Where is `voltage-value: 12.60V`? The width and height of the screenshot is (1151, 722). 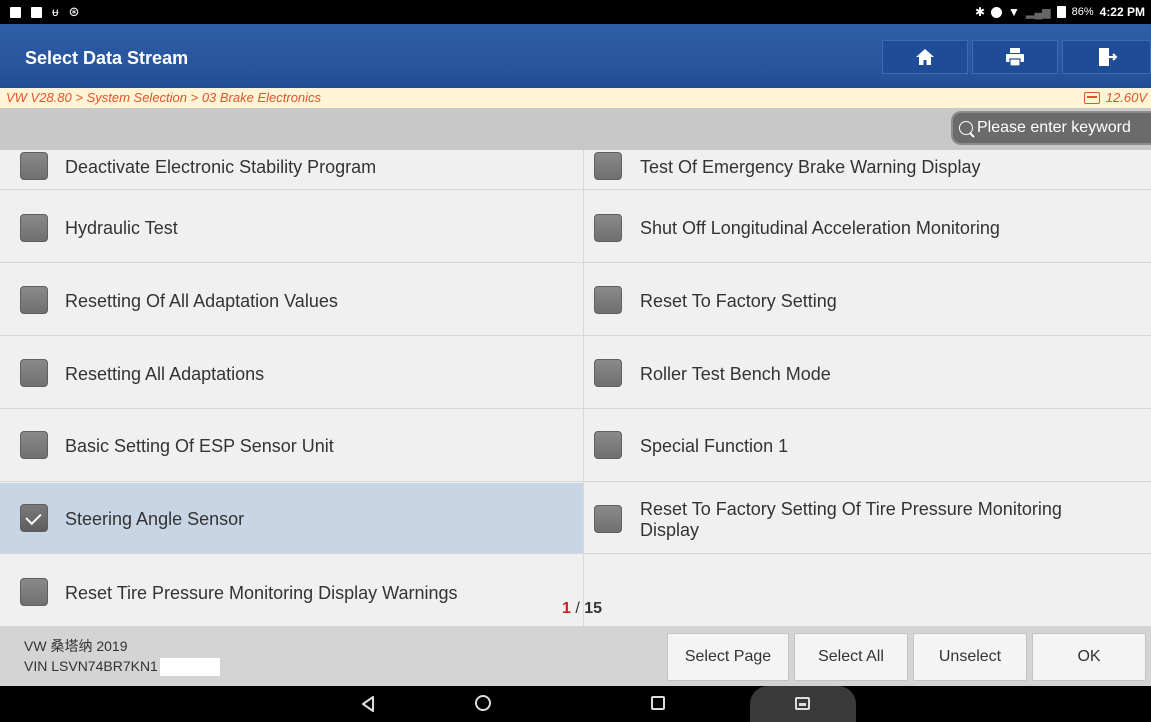 voltage-value: 12.60V is located at coordinates (1126, 97).